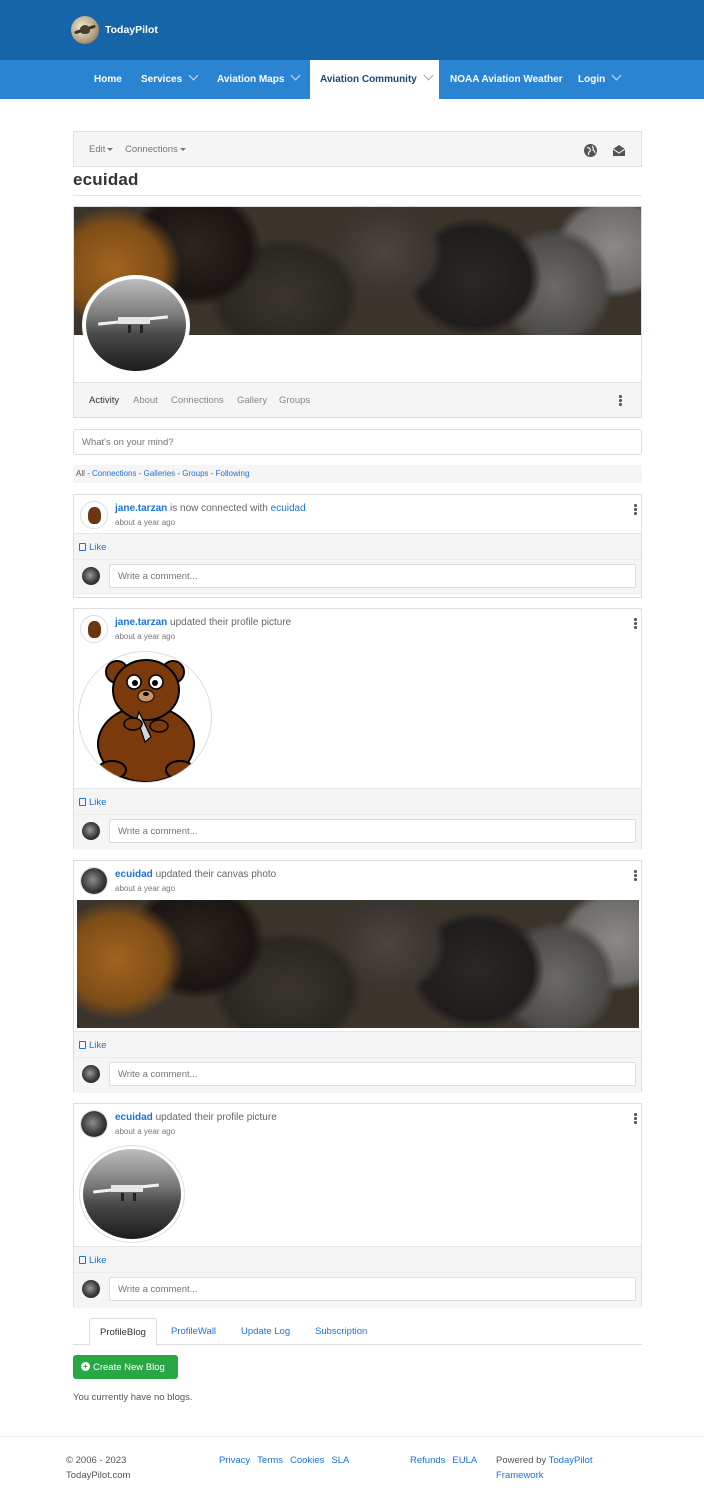  What do you see at coordinates (155, 149) in the screenshot?
I see `connections-dropdown: Connections` at bounding box center [155, 149].